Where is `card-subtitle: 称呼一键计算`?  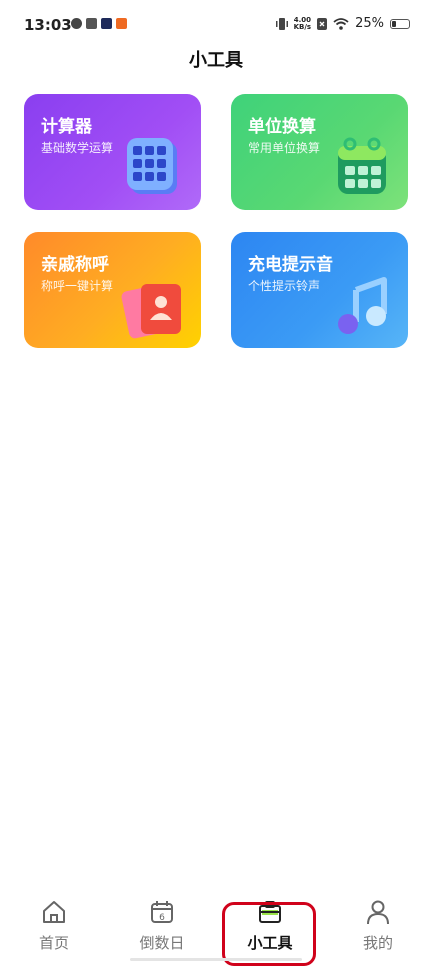
card-subtitle: 称呼一键计算 is located at coordinates (77, 286).